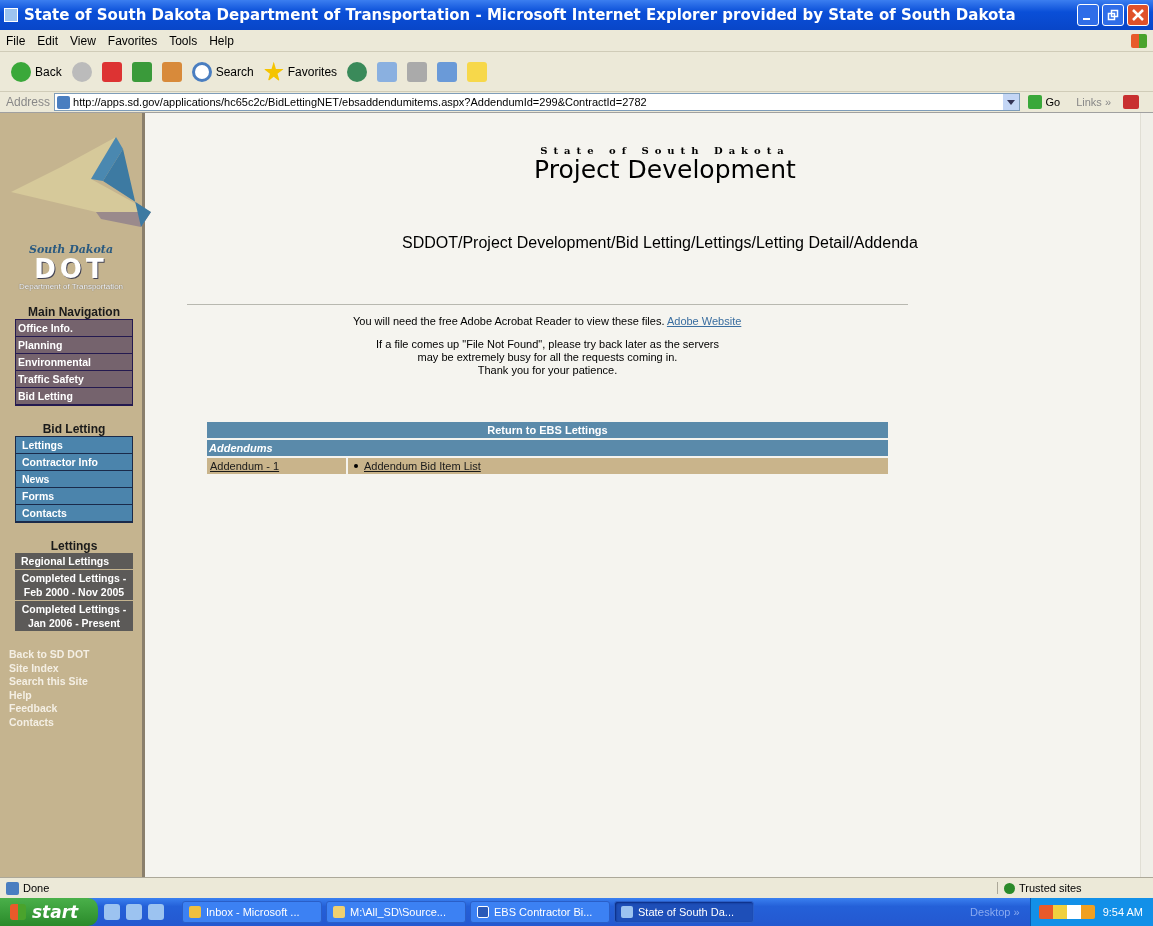  I want to click on scrollbar, so click(1146, 495).